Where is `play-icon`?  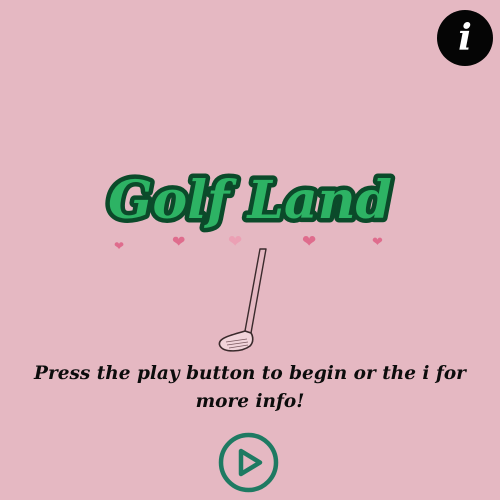
play-icon is located at coordinates (250, 462).